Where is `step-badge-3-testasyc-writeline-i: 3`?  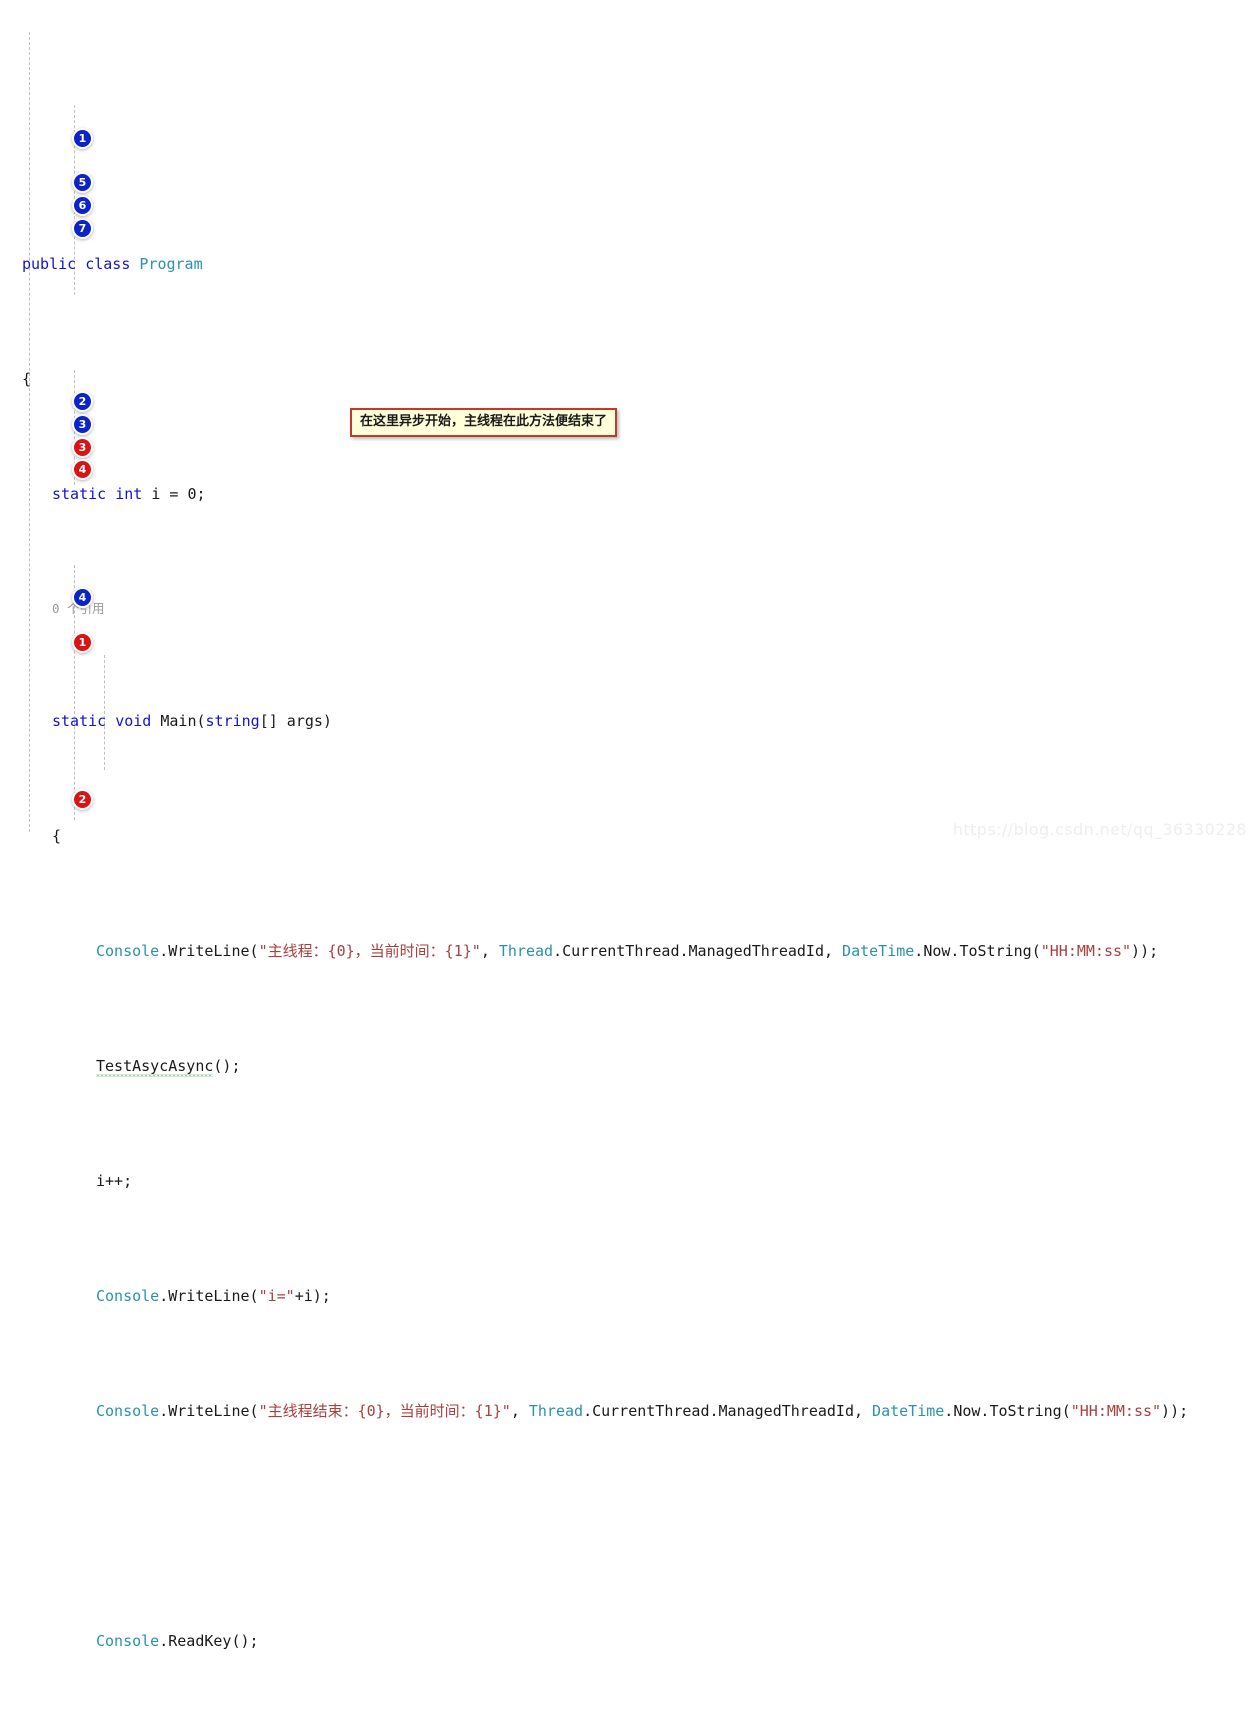
step-badge-3-testasyc-writeline-i: 3 is located at coordinates (82, 447).